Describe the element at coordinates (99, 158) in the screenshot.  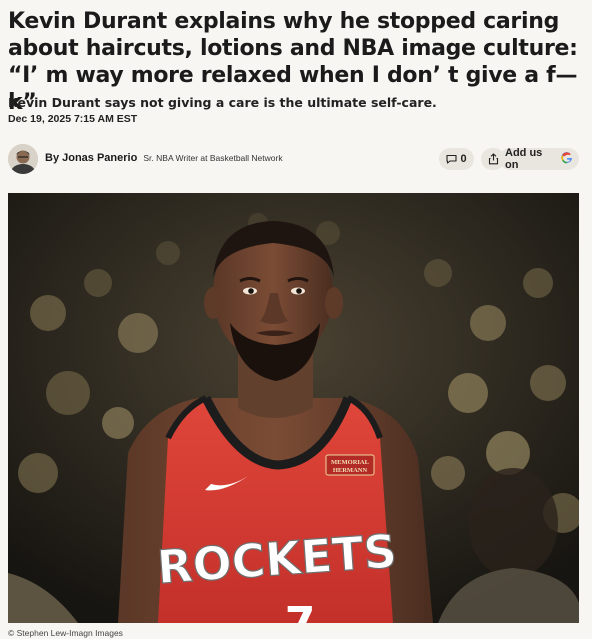
I see `author-name-link: Jonas Panerio` at that location.